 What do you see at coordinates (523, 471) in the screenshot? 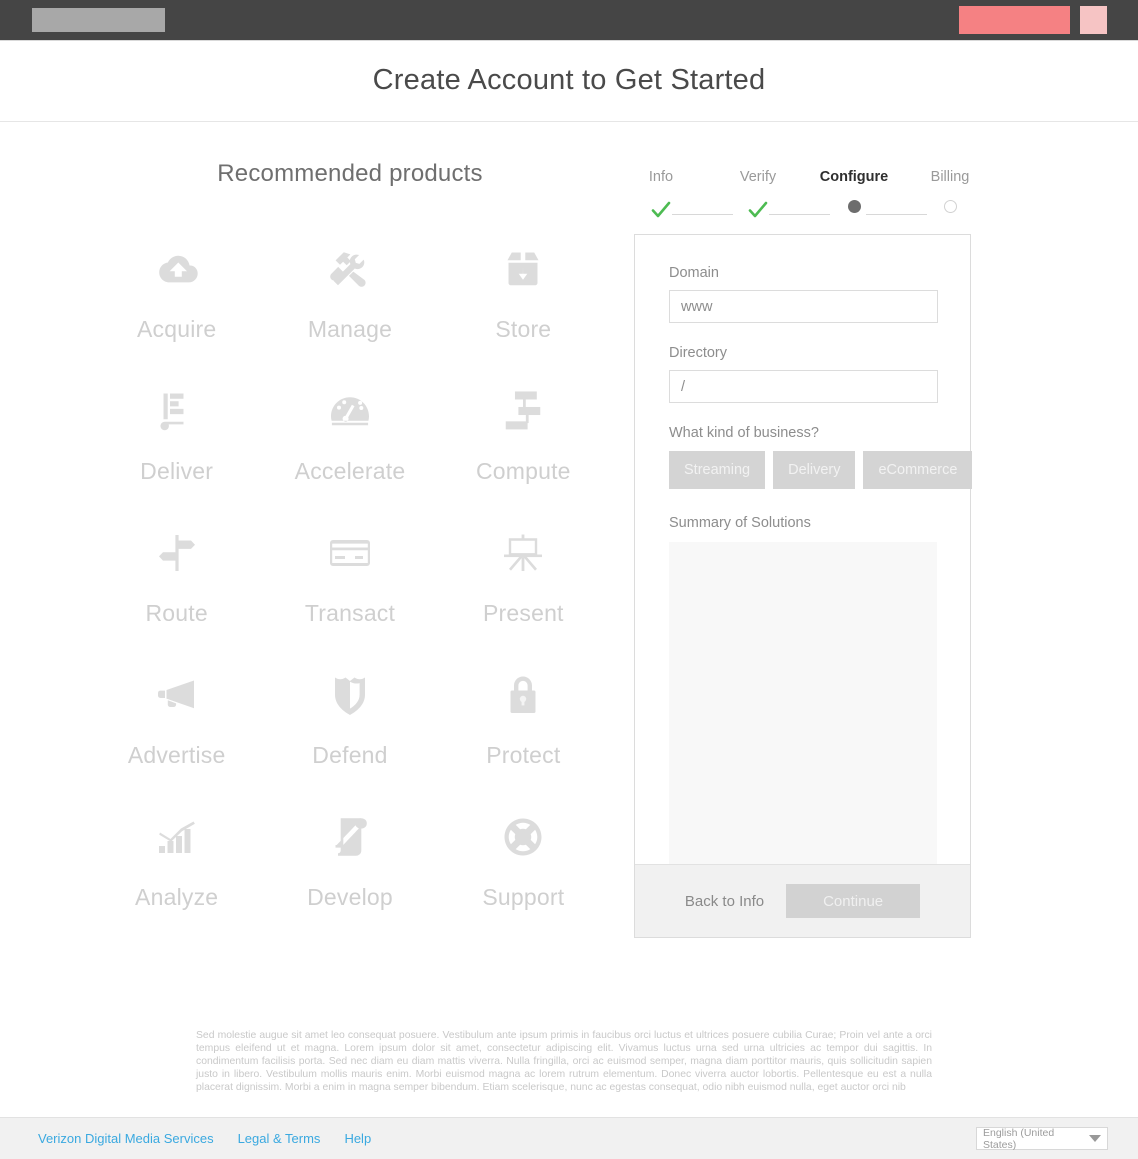
I see `product-label: Compute` at bounding box center [523, 471].